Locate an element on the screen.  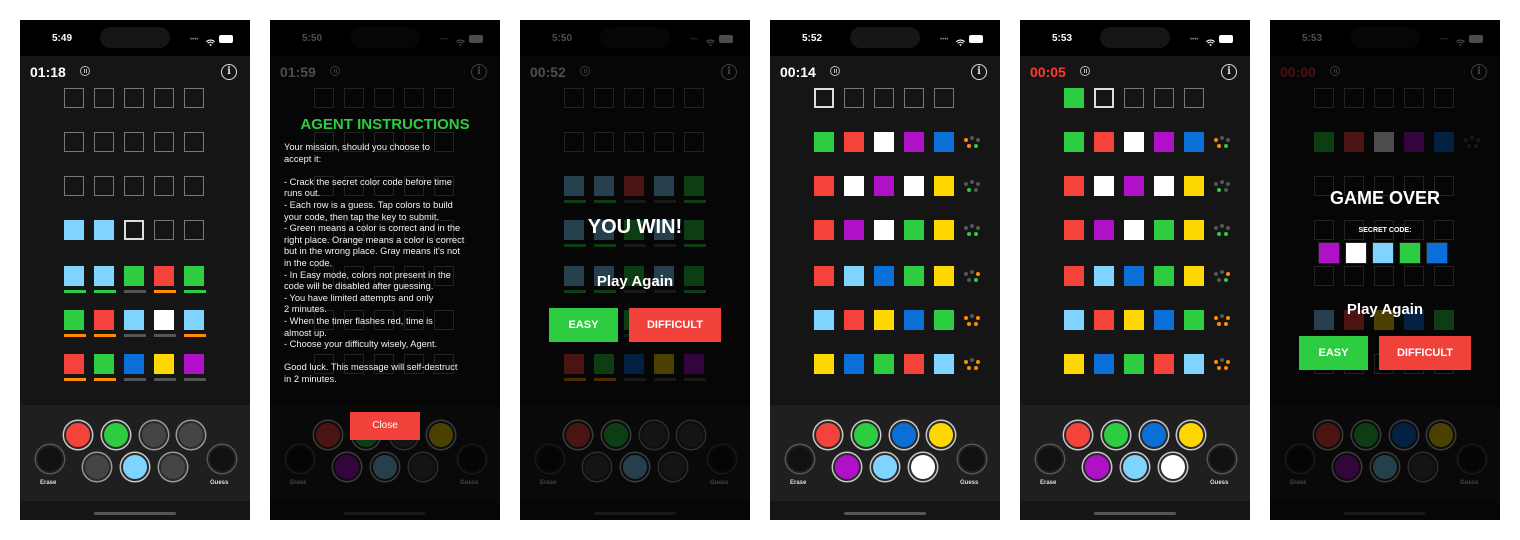
guess-button is located at coordinates (222, 459).